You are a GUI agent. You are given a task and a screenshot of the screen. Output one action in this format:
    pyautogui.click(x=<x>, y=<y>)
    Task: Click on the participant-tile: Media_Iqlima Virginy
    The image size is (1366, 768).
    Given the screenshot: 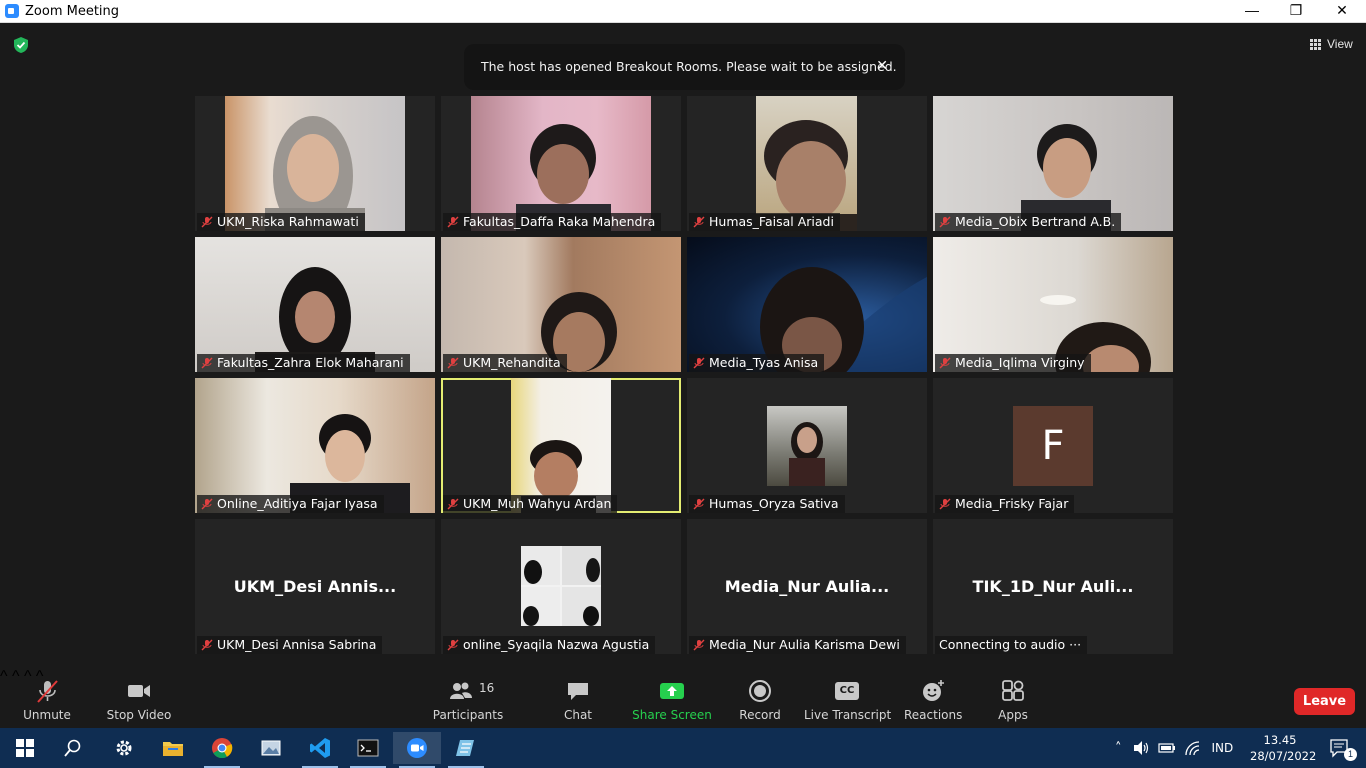 What is the action you would take?
    pyautogui.click(x=1053, y=304)
    